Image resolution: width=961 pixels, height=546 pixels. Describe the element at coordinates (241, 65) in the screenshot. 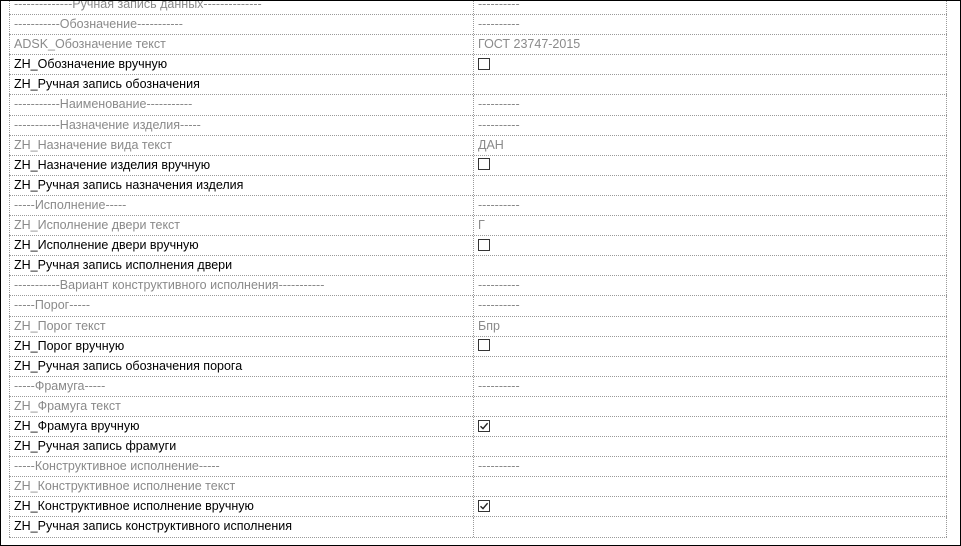

I see `property-name: ZH_Обозначение вручную` at that location.